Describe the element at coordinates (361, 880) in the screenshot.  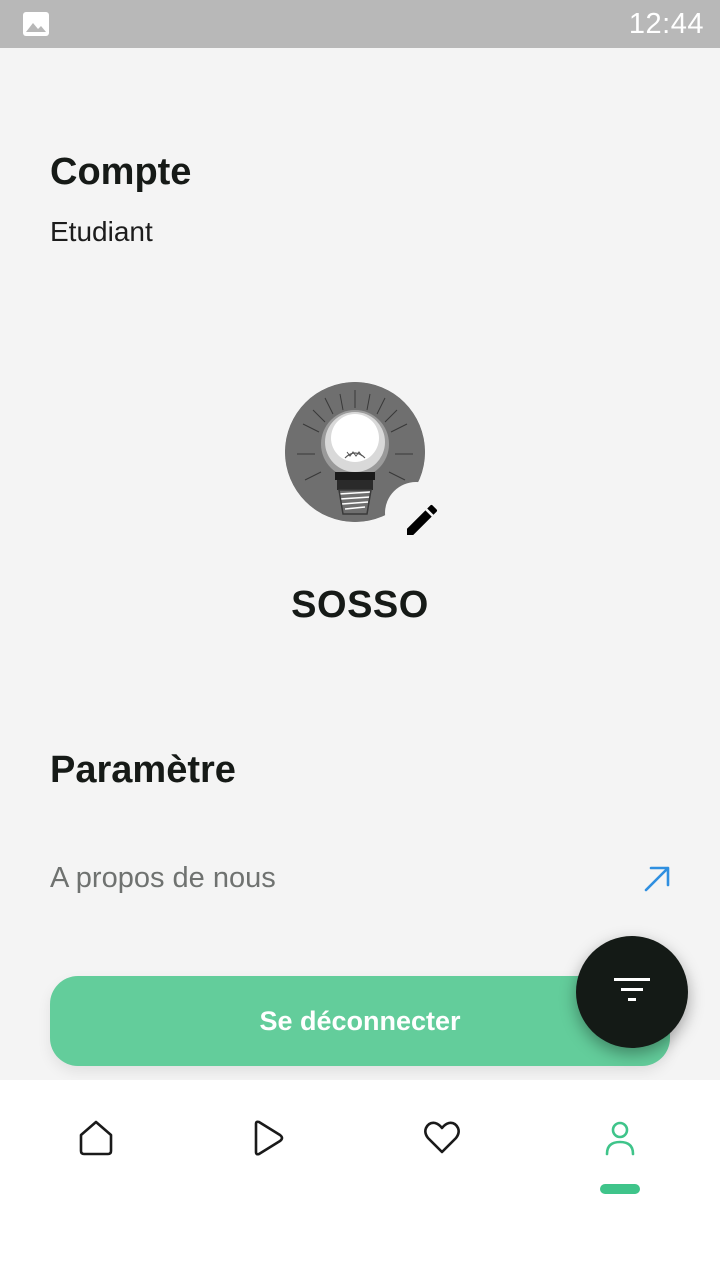
I see `about-us-link: A propos de nous` at that location.